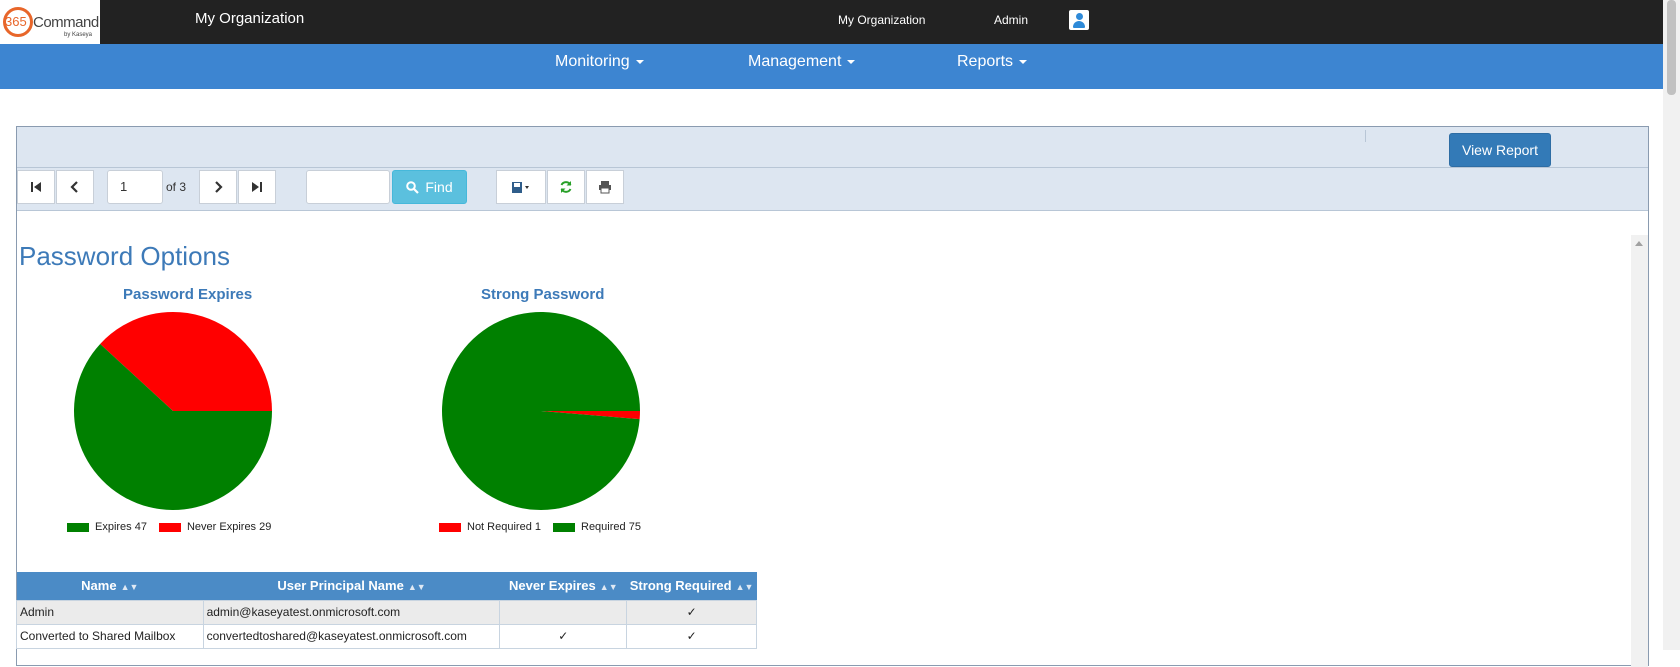 This screenshot has width=1680, height=667. I want to click on chevron-left-icon, so click(74, 187).